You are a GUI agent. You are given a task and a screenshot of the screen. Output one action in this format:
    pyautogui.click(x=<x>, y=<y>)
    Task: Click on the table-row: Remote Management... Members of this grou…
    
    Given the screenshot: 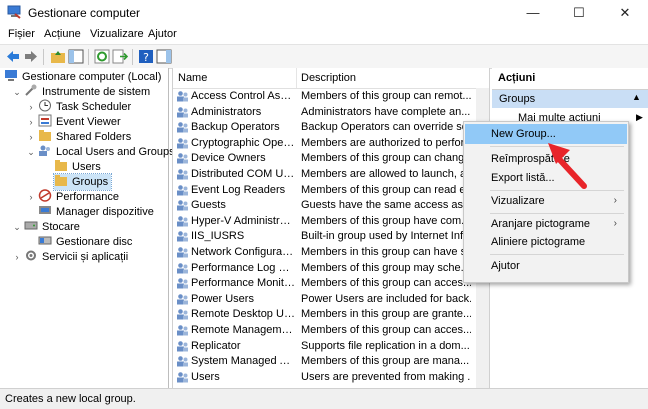 What is the action you would take?
    pyautogui.click(x=331, y=331)
    